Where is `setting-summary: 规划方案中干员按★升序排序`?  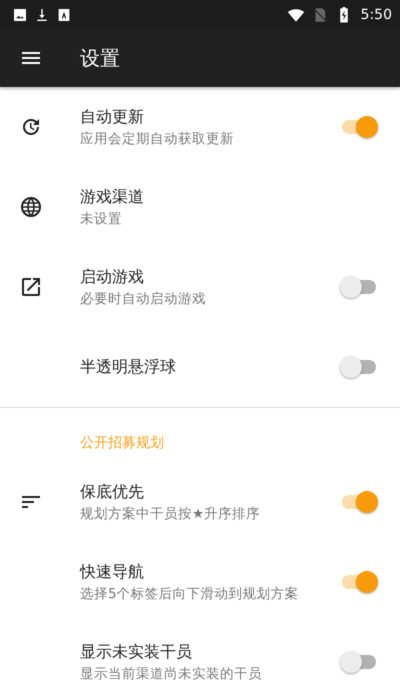
setting-summary: 规划方案中干员按★升序排序 is located at coordinates (171, 514).